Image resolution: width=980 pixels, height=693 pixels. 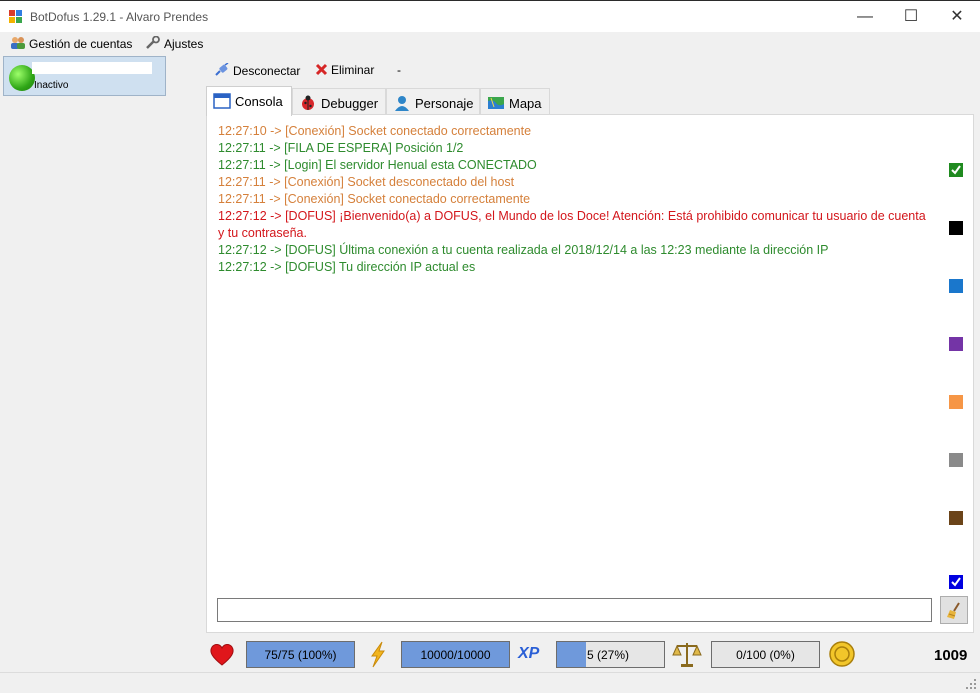 I want to click on map-icon, so click(x=496, y=103).